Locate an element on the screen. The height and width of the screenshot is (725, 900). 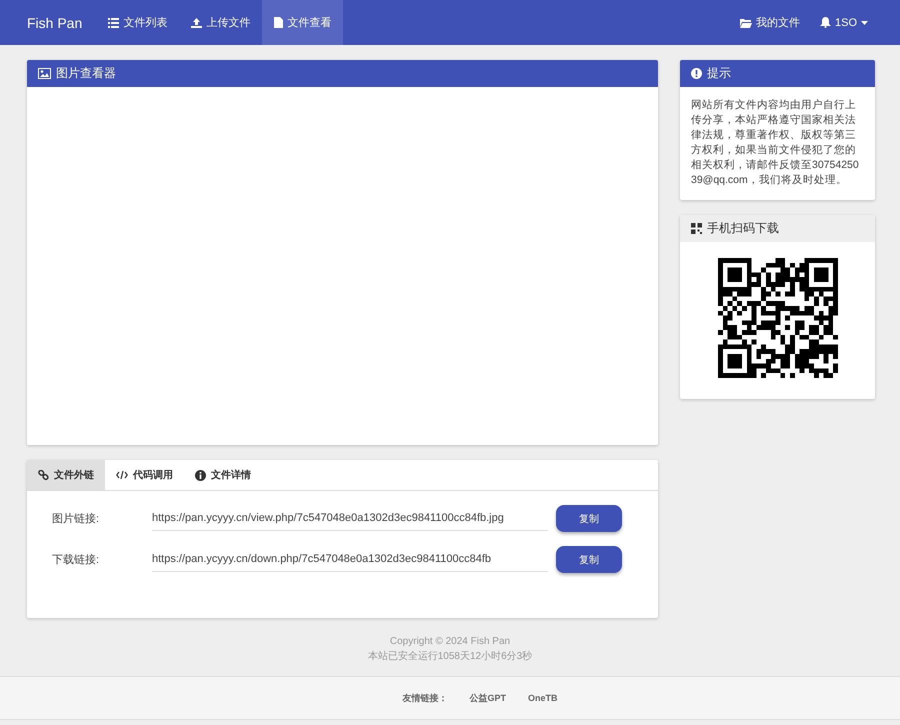
panel-title: 图片查看器 is located at coordinates (86, 73).